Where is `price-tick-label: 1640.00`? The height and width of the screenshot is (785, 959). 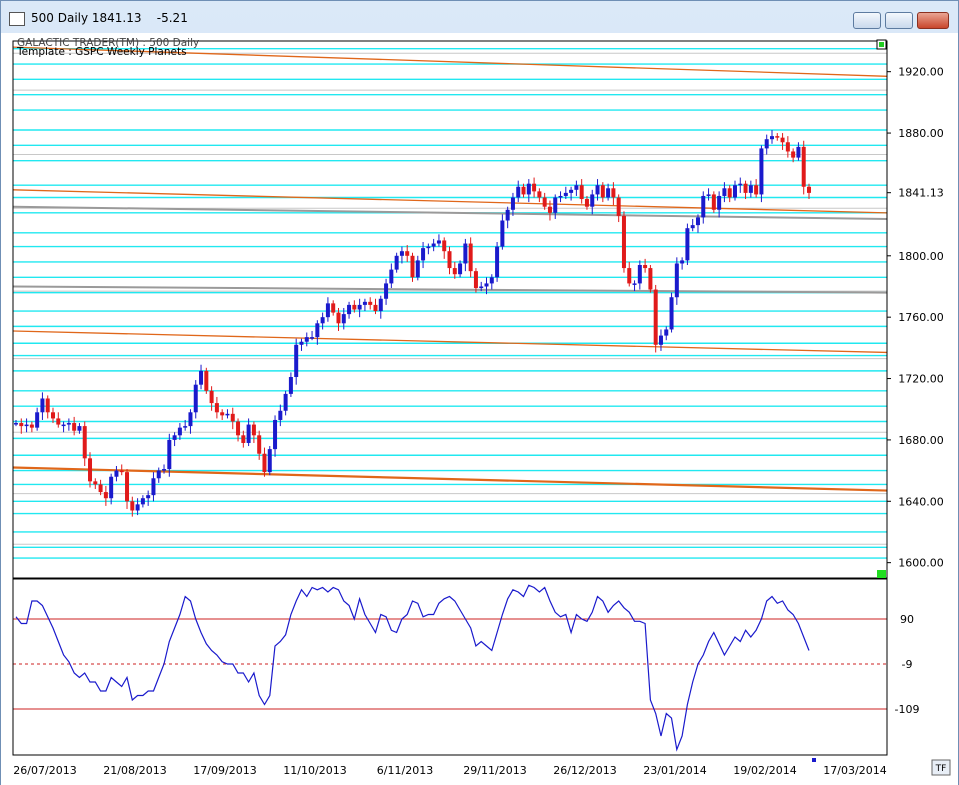
price-tick-label: 1640.00 is located at coordinates (921, 501).